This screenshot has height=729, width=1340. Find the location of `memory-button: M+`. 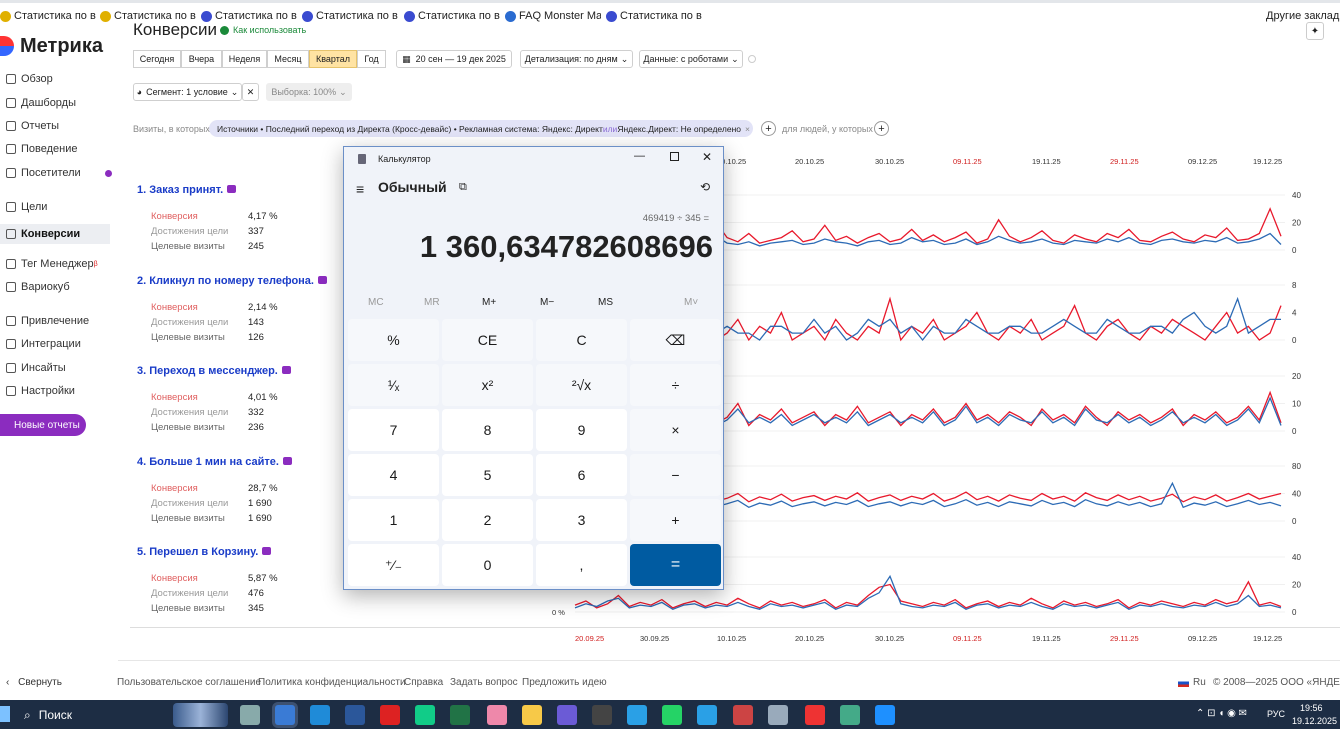

memory-button: M+ is located at coordinates (489, 302).